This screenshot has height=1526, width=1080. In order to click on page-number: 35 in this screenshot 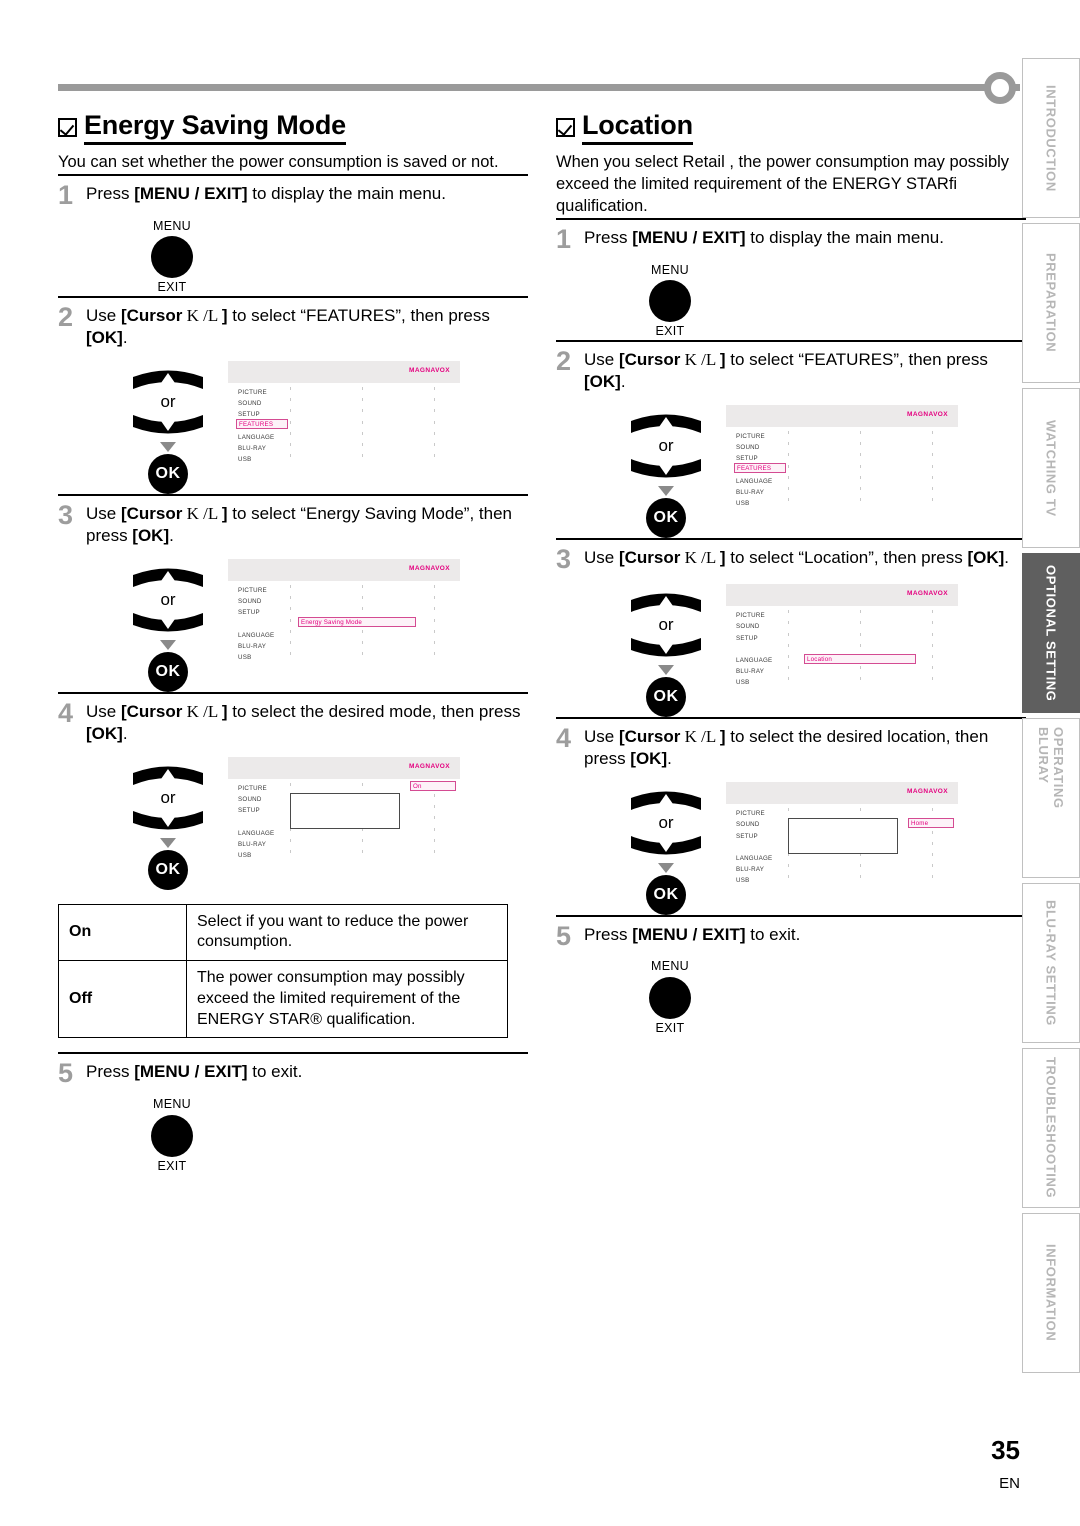, I will do `click(1005, 1450)`.